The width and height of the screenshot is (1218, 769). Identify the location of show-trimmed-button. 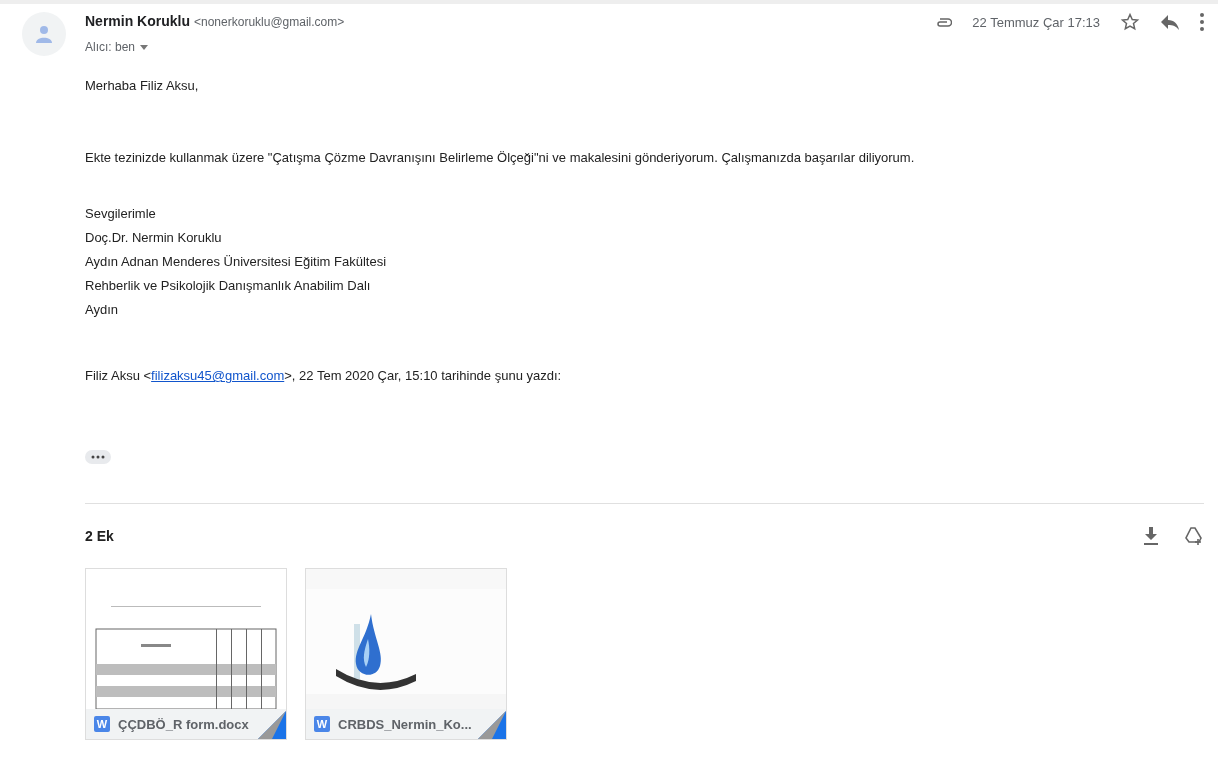
(98, 457).